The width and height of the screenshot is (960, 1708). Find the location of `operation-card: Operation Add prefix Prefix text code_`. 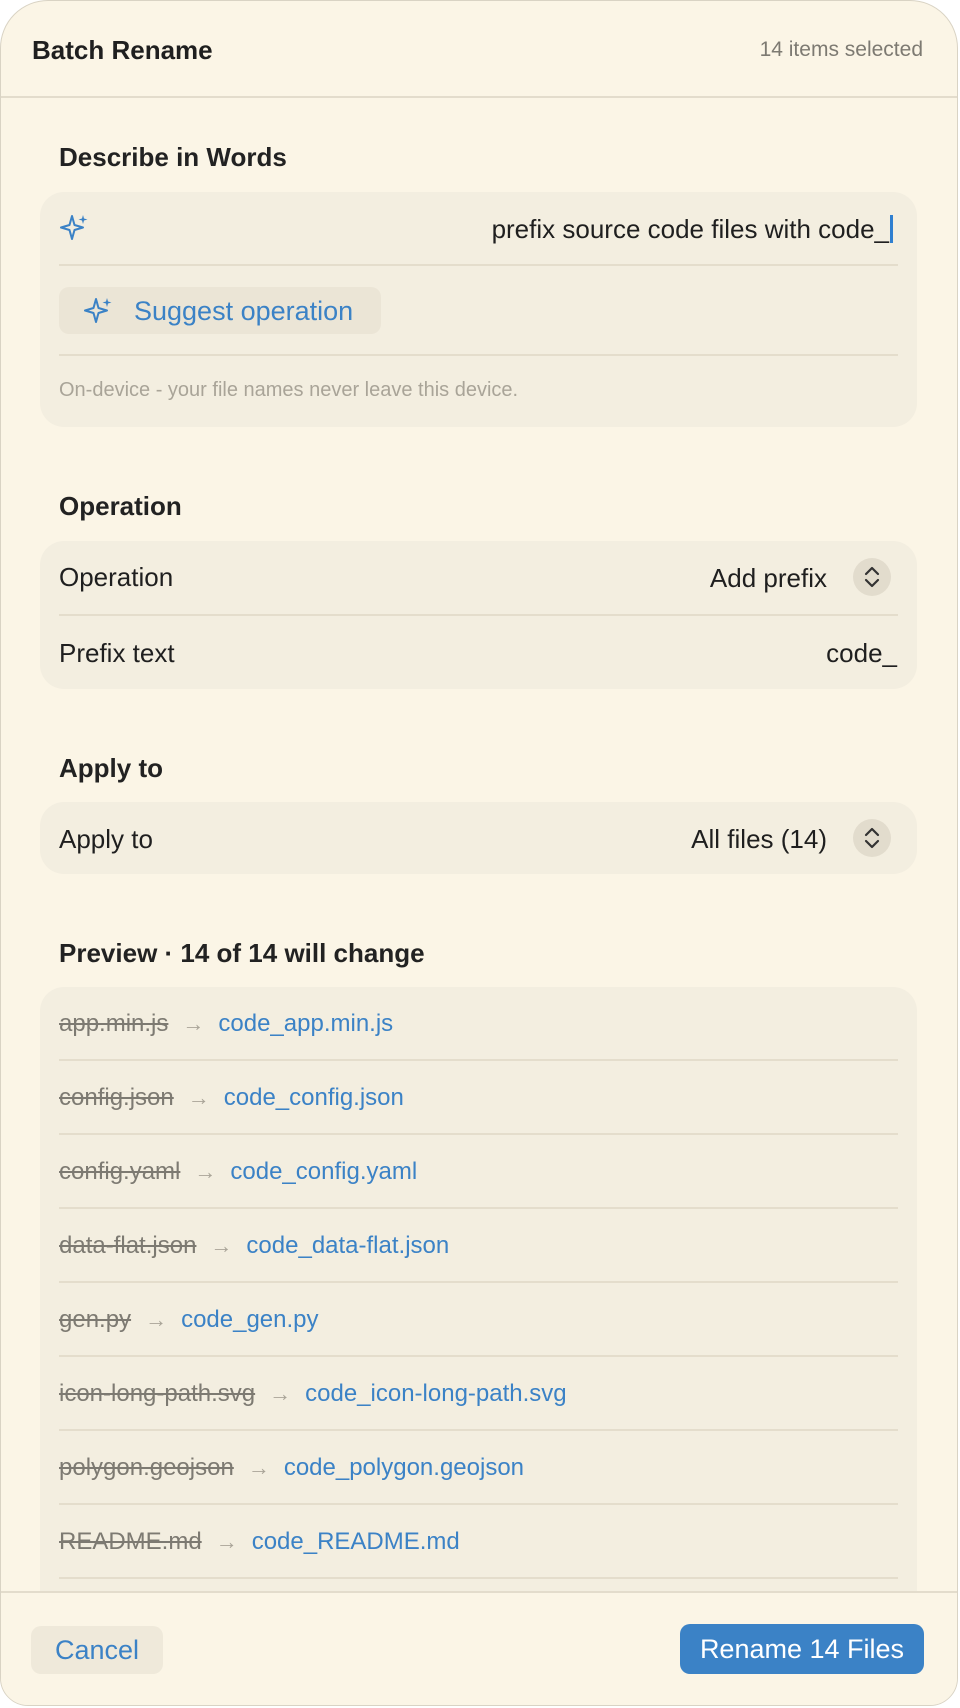

operation-card: Operation Add prefix Prefix text code_ is located at coordinates (478, 615).